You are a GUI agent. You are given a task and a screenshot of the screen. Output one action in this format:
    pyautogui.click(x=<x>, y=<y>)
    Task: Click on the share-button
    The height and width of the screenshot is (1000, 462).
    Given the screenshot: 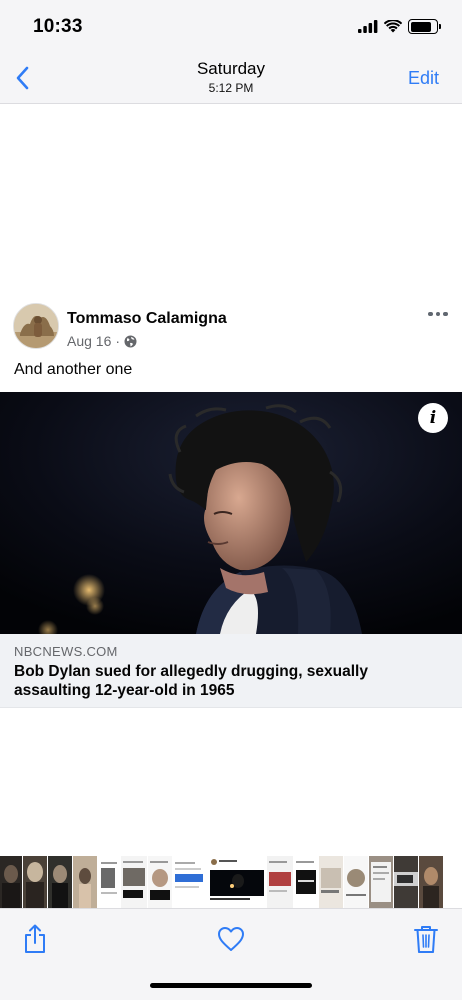 What is the action you would take?
    pyautogui.click(x=35, y=939)
    